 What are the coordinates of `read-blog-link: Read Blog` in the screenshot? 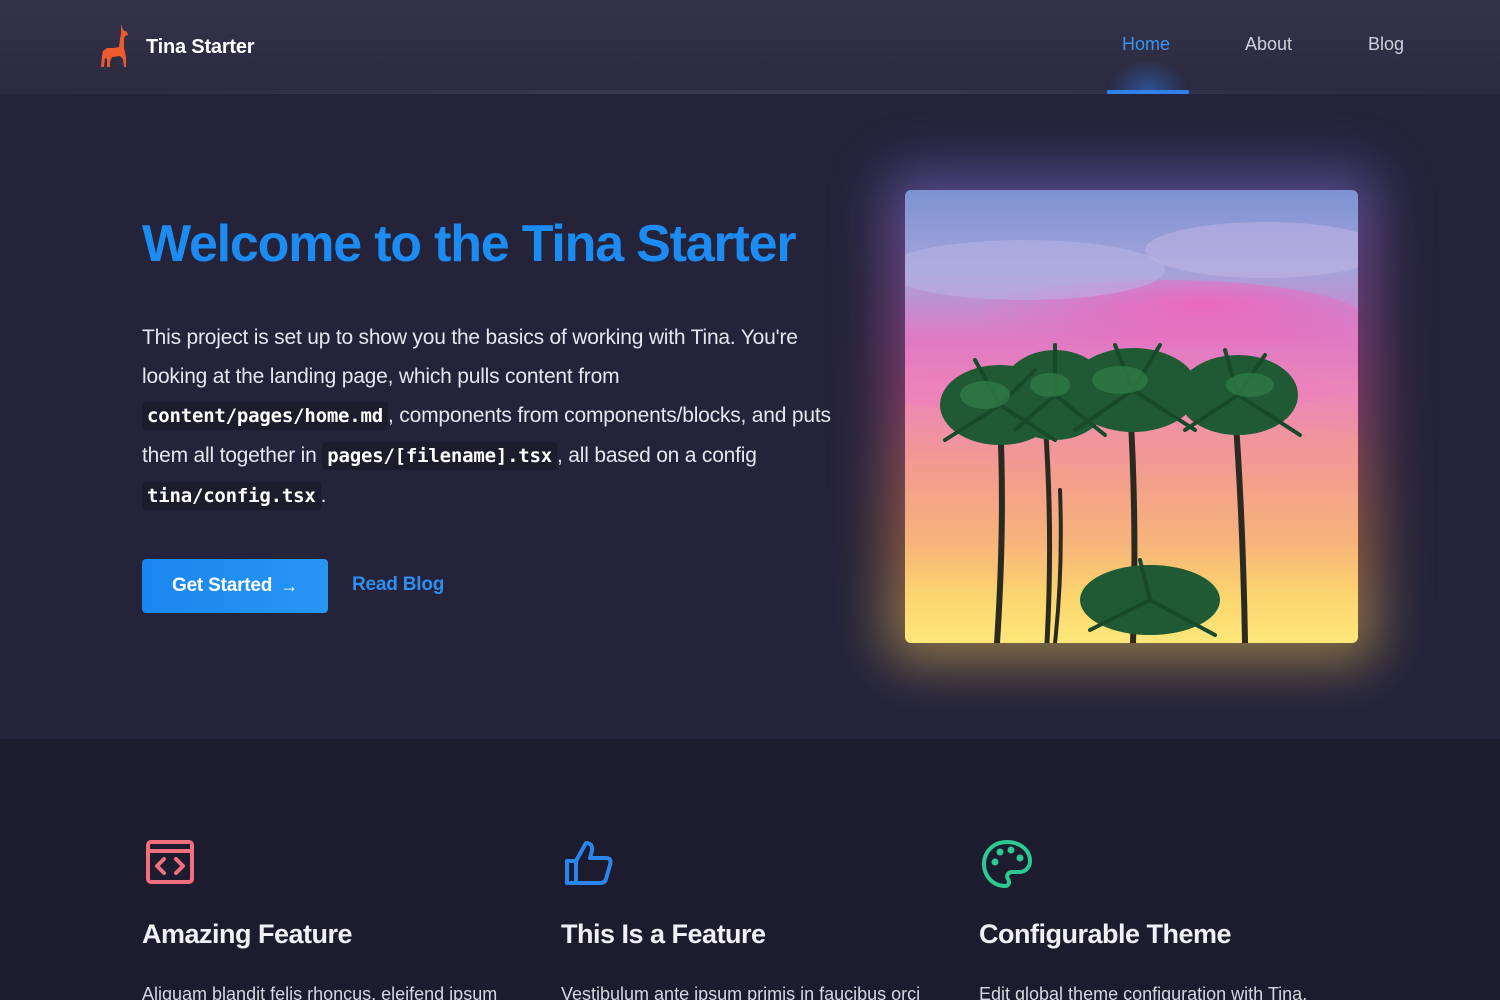 It's located at (398, 585).